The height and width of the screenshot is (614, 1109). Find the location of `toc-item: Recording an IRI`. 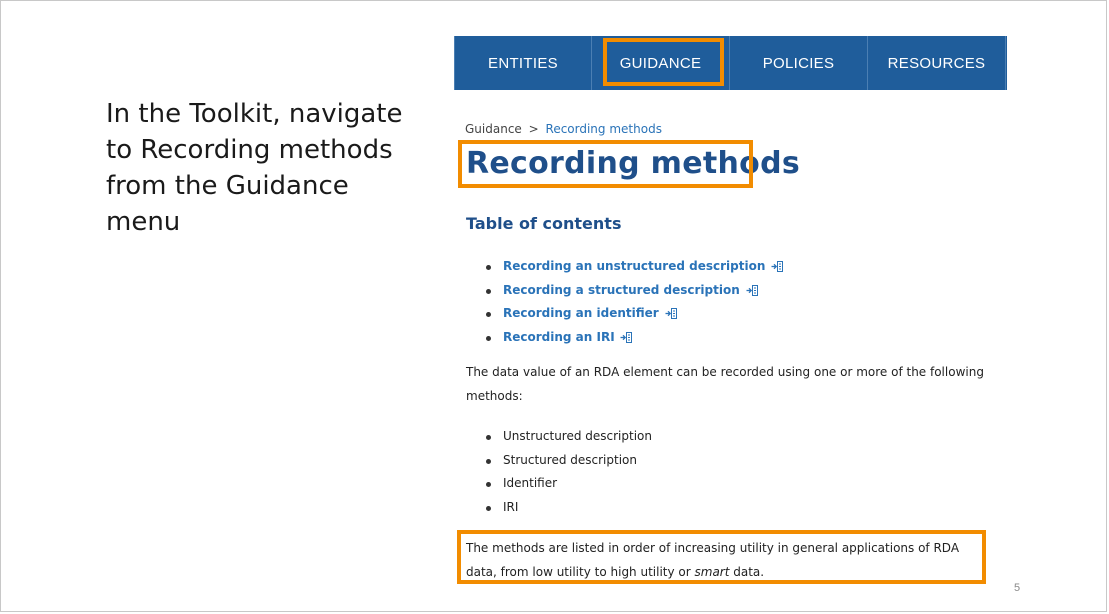

toc-item: Recording an IRI is located at coordinates (634, 338).